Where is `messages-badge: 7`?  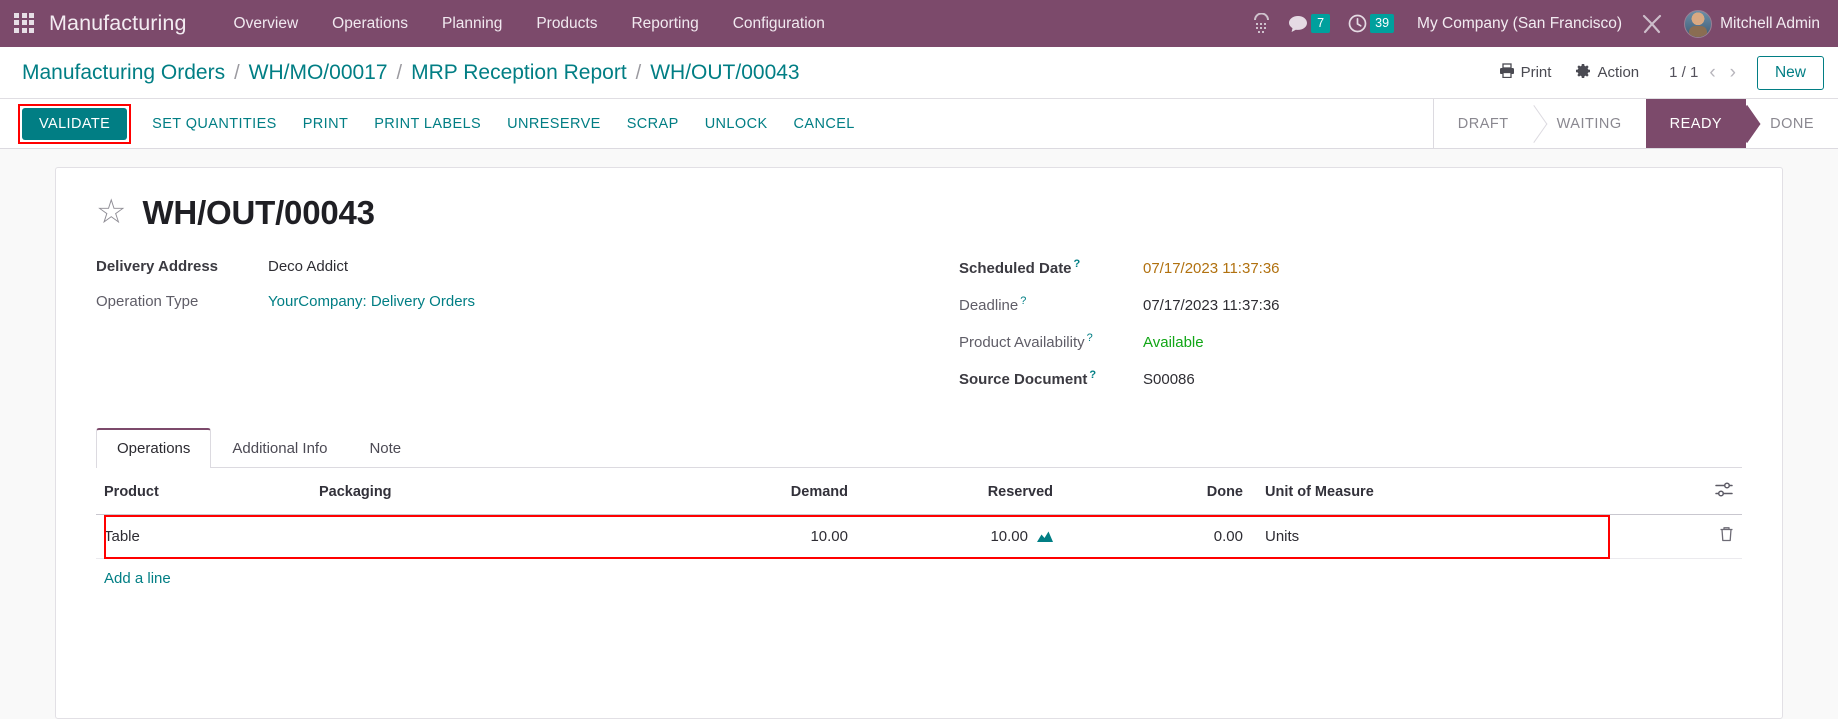
messages-badge: 7 is located at coordinates (1321, 23).